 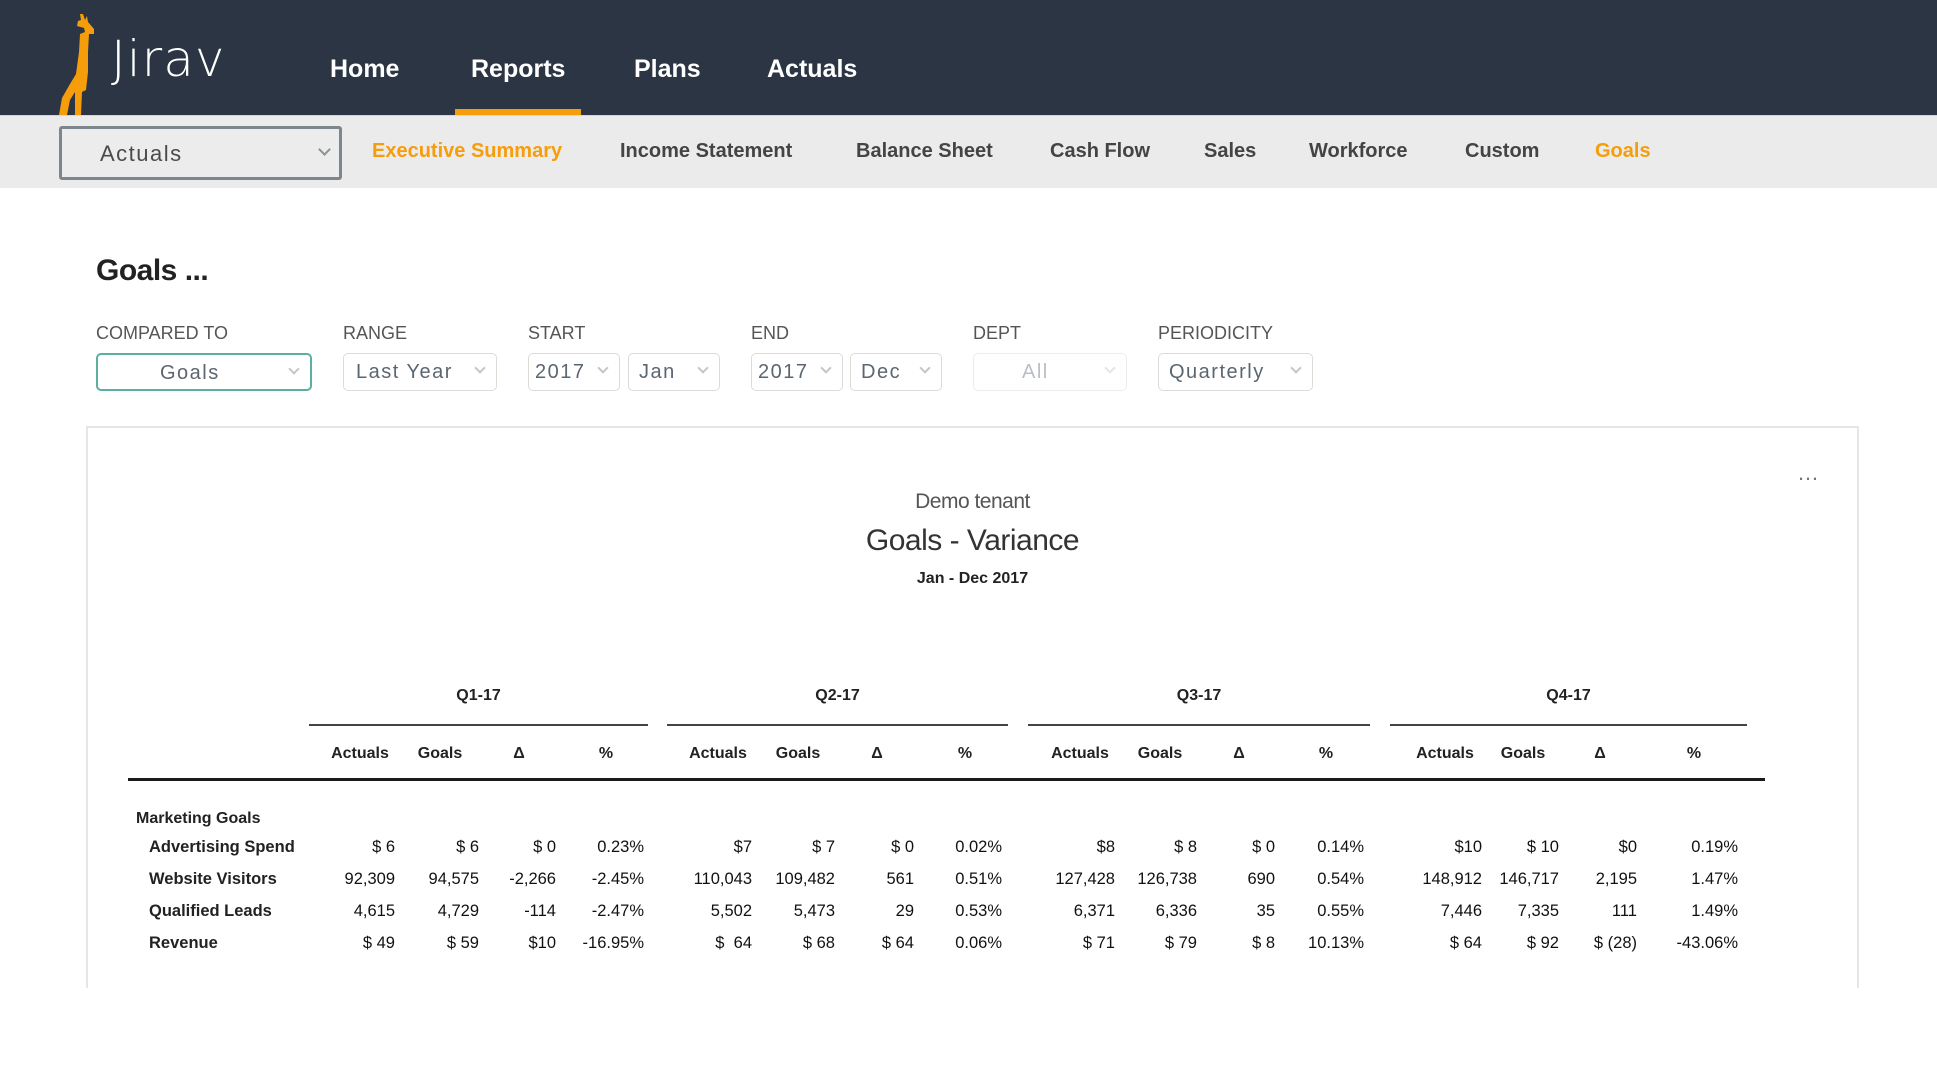 What do you see at coordinates (924, 151) in the screenshot?
I see `tab-balance-sheet: Balance Sheet` at bounding box center [924, 151].